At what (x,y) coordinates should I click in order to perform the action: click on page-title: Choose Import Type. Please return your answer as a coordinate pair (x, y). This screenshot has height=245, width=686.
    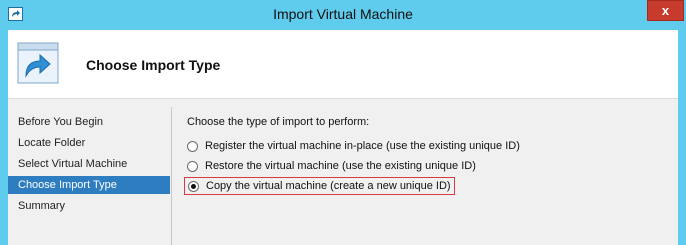
    Looking at the image, I should click on (153, 65).